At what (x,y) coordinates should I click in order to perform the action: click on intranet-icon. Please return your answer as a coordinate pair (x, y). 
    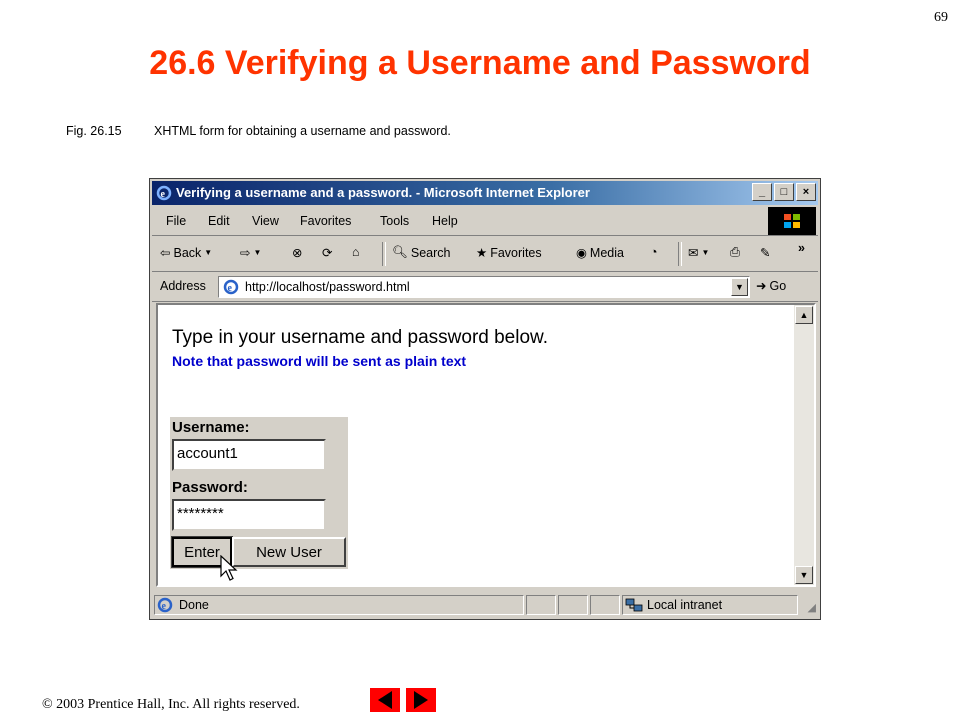
    Looking at the image, I should click on (634, 606).